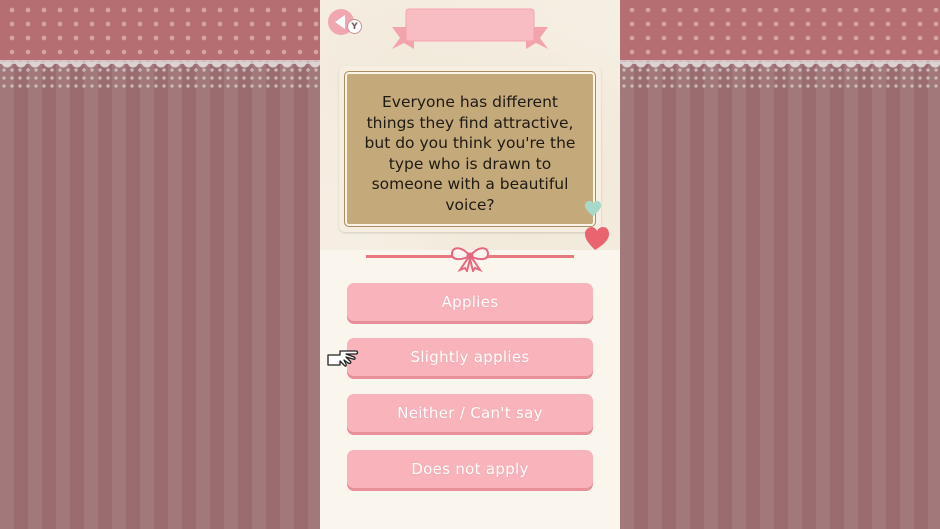  What do you see at coordinates (470, 184) in the screenshot?
I see `question-line: someone with a beautiful` at bounding box center [470, 184].